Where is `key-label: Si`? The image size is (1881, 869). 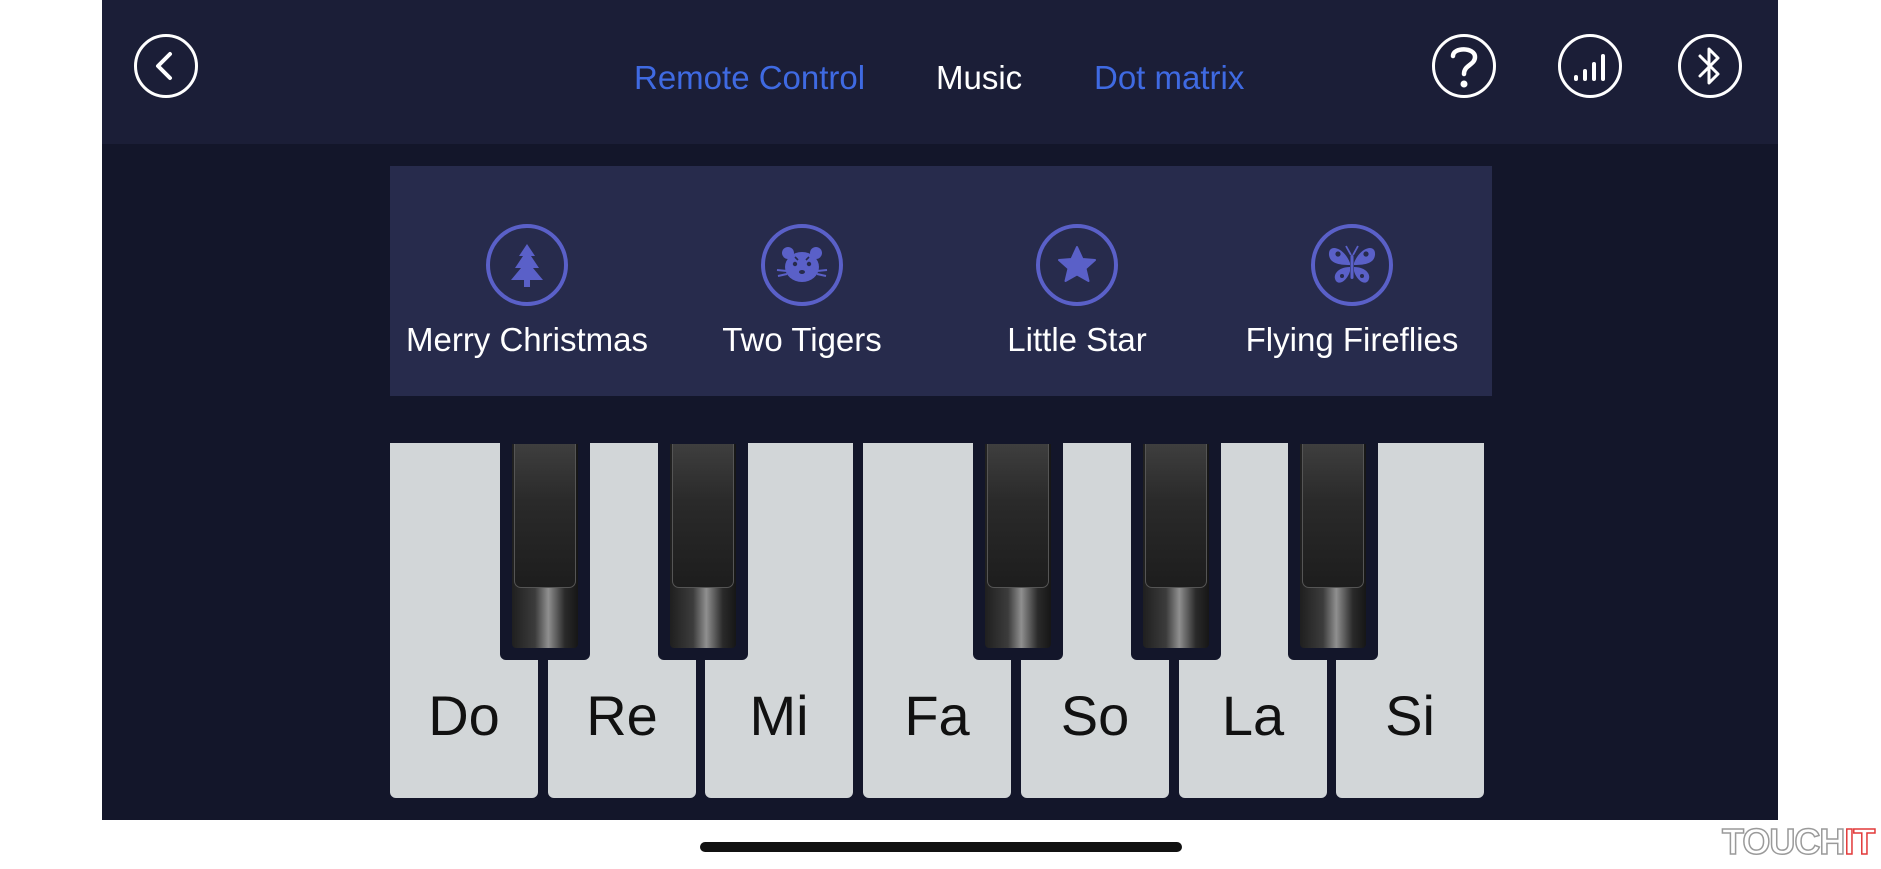
key-label: Si is located at coordinates (1410, 715).